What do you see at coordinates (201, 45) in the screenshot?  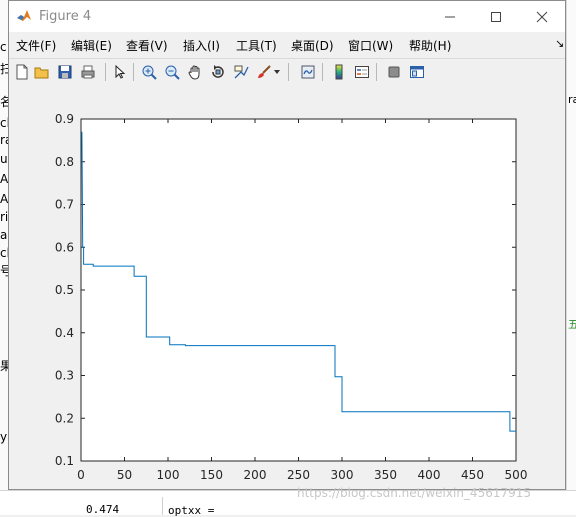 I see `menu-insert: 插入(I)` at bounding box center [201, 45].